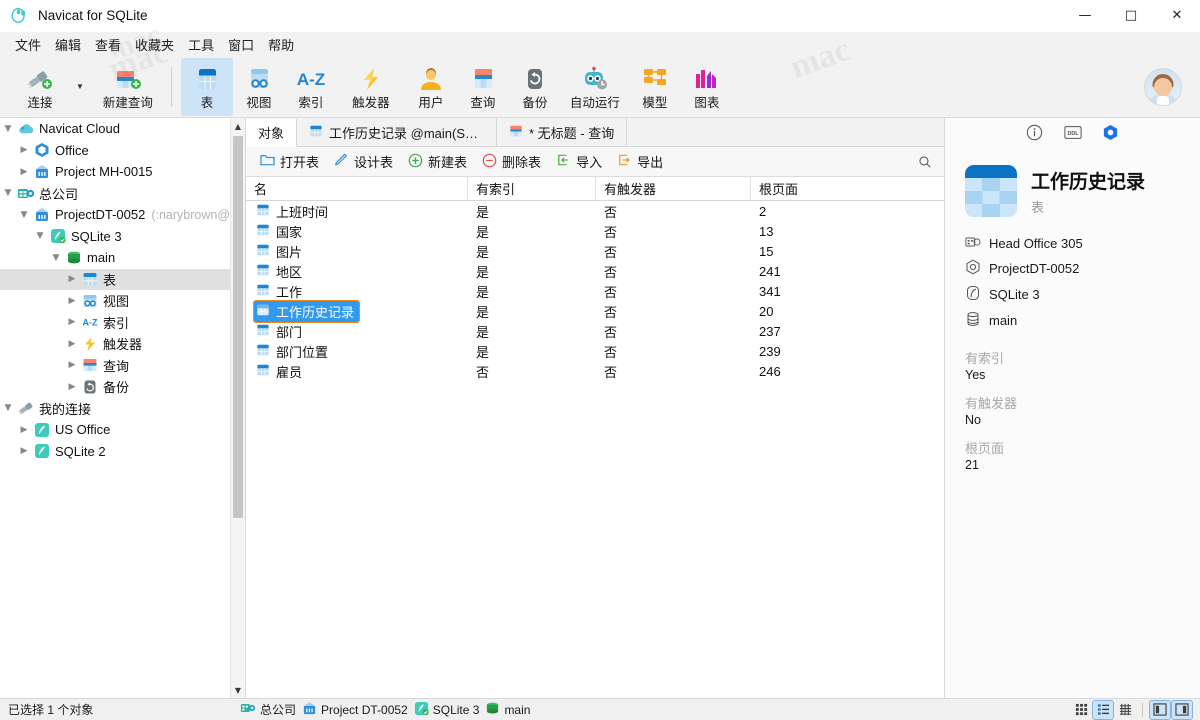  I want to click on sidebar-scrollbar: ▲ ▼, so click(237, 408).